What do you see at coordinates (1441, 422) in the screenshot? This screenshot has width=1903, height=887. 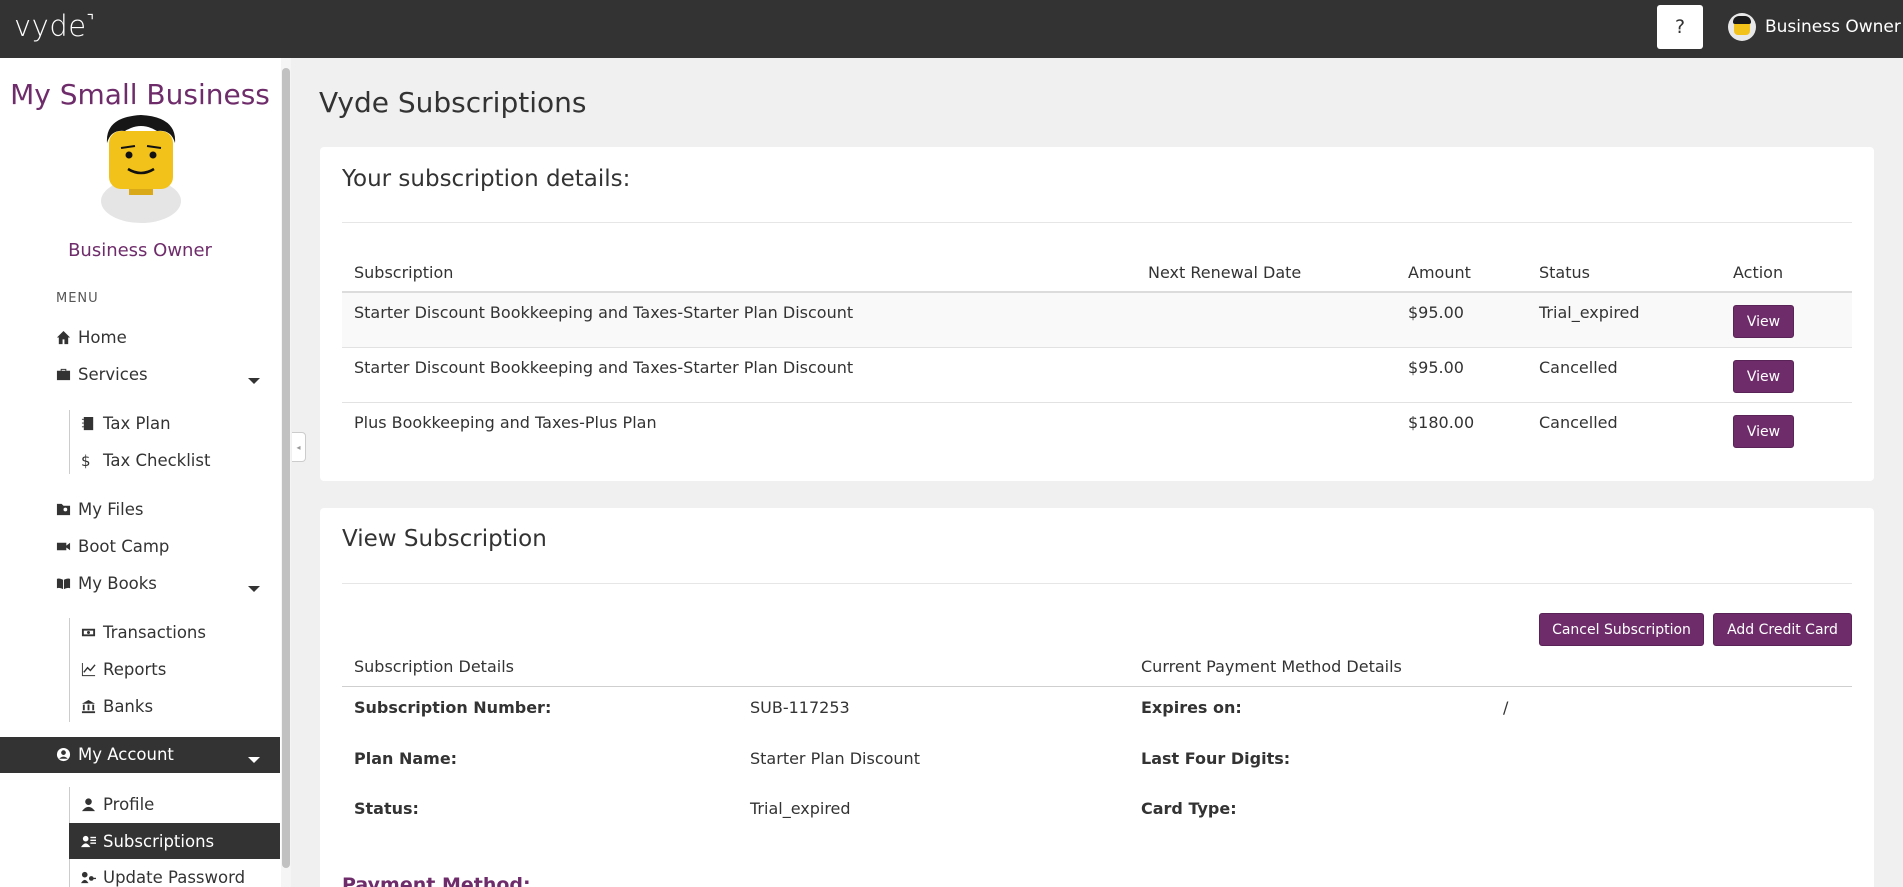 I see `row-amount: $180.00` at bounding box center [1441, 422].